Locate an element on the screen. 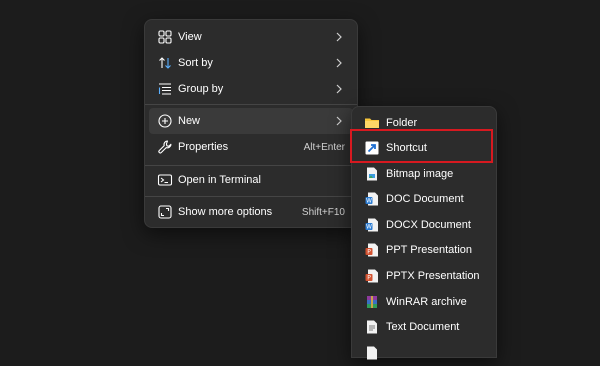  text-file-icon is located at coordinates (372, 327).